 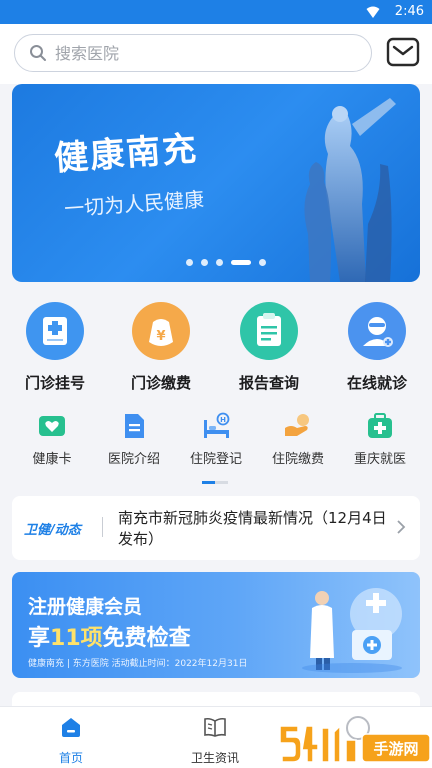 What do you see at coordinates (54, 383) in the screenshot?
I see `service-label: 门诊挂号` at bounding box center [54, 383].